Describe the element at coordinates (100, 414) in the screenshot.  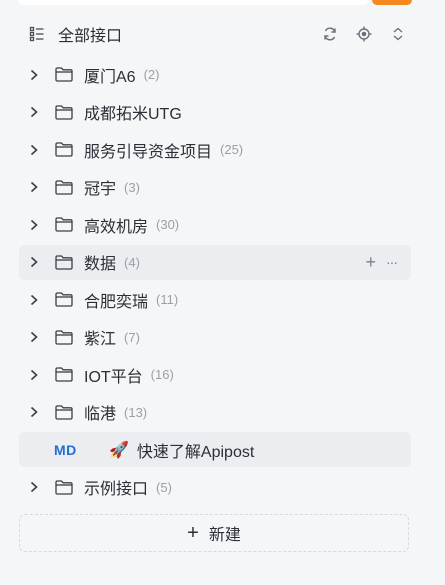
I see `folder-label: 临港` at that location.